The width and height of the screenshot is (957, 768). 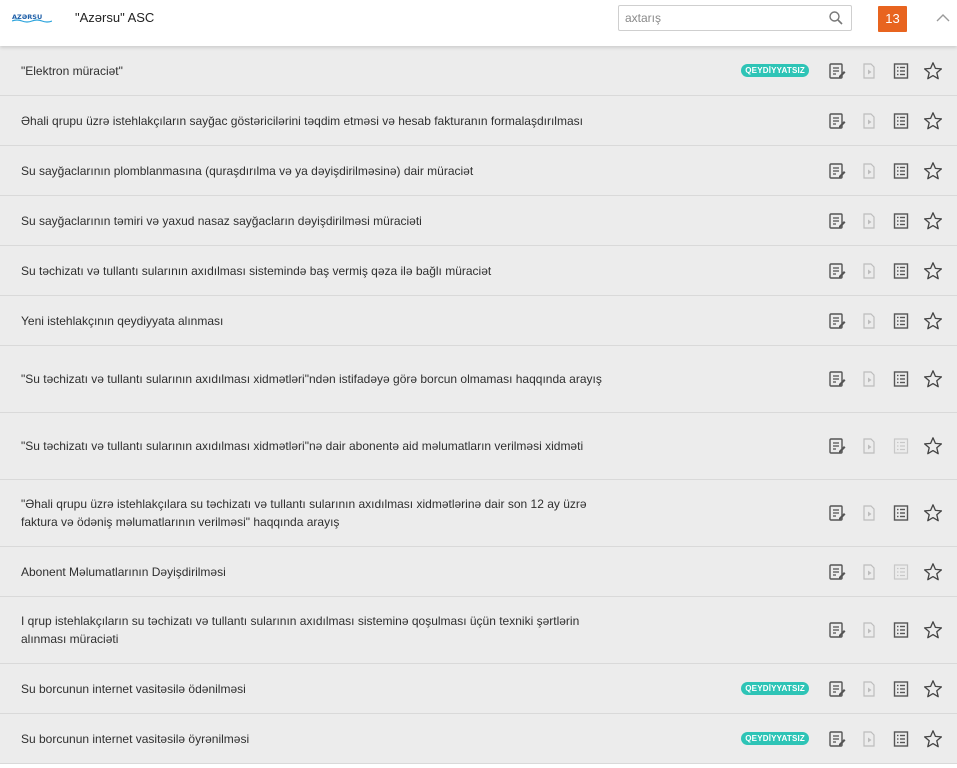 What do you see at coordinates (836, 18) in the screenshot?
I see `search-icon` at bounding box center [836, 18].